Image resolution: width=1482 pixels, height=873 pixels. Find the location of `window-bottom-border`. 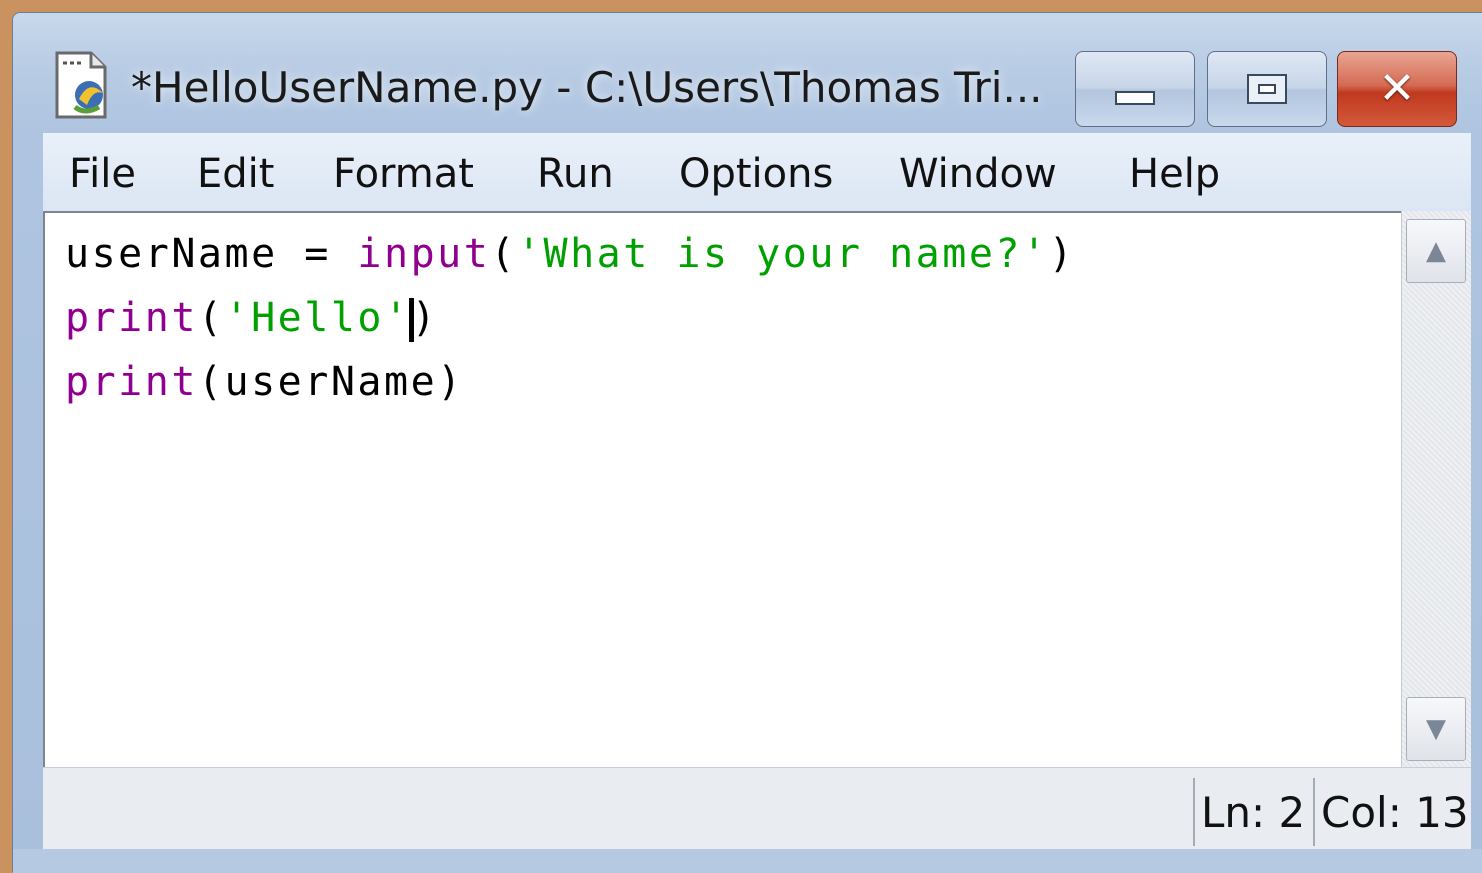

window-bottom-border is located at coordinates (747, 861).